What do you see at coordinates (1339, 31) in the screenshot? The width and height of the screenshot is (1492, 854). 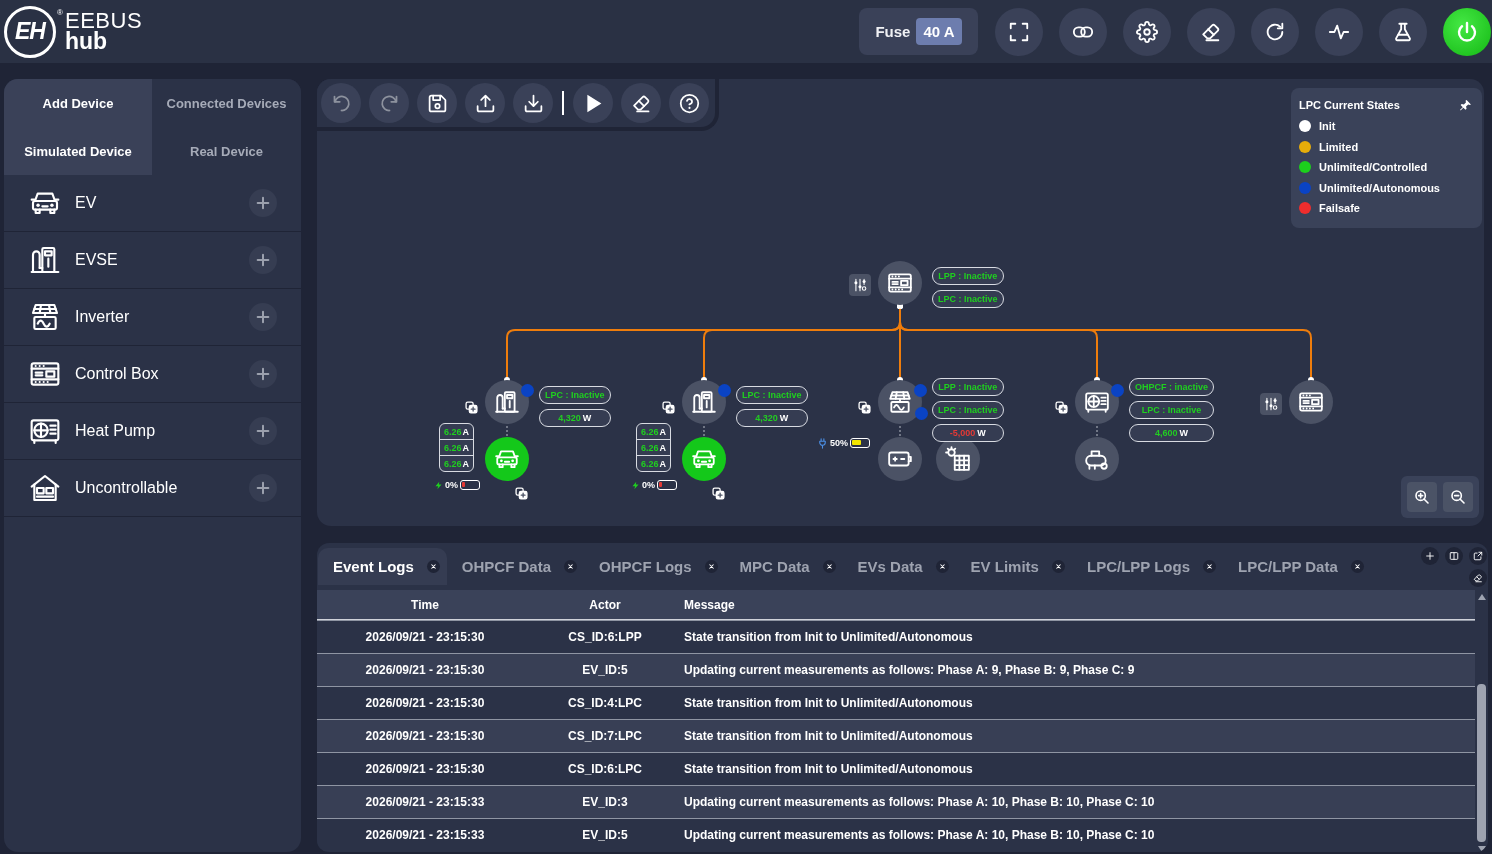 I see `activity-button` at bounding box center [1339, 31].